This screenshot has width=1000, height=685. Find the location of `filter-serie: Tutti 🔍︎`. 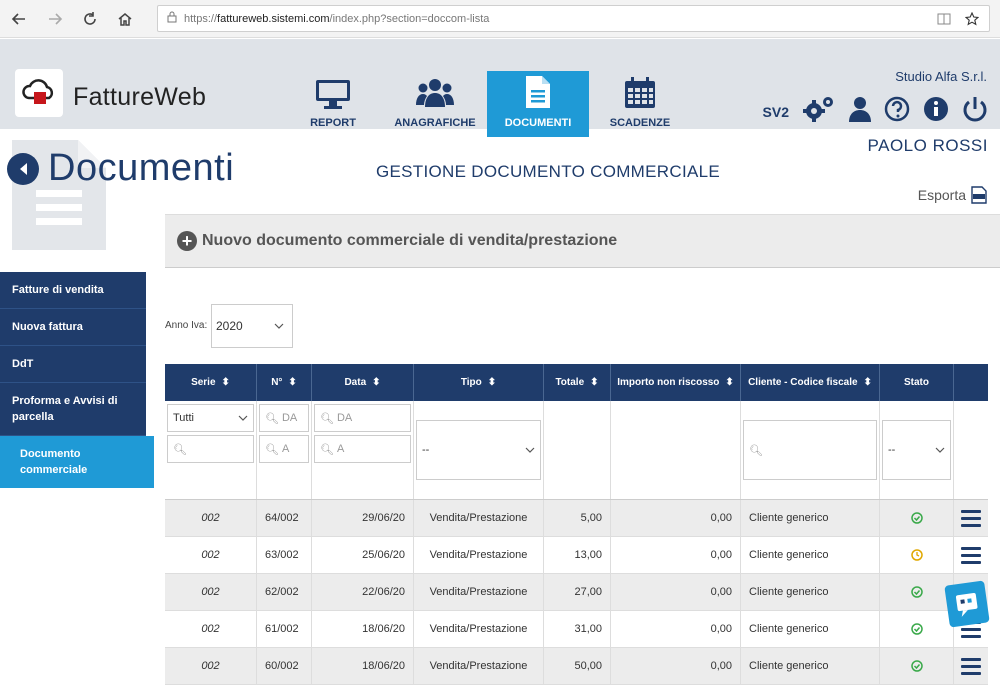

filter-serie: Tutti 🔍︎ is located at coordinates (211, 450).